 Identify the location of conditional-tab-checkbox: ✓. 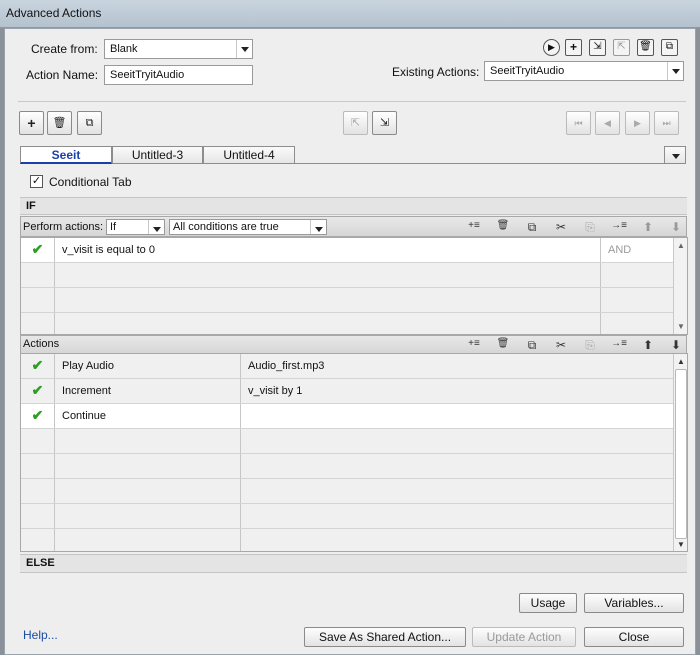
(36, 181).